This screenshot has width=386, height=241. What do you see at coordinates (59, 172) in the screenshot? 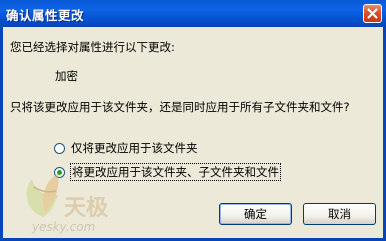
I see `radio-folder-subfolders-files` at bounding box center [59, 172].